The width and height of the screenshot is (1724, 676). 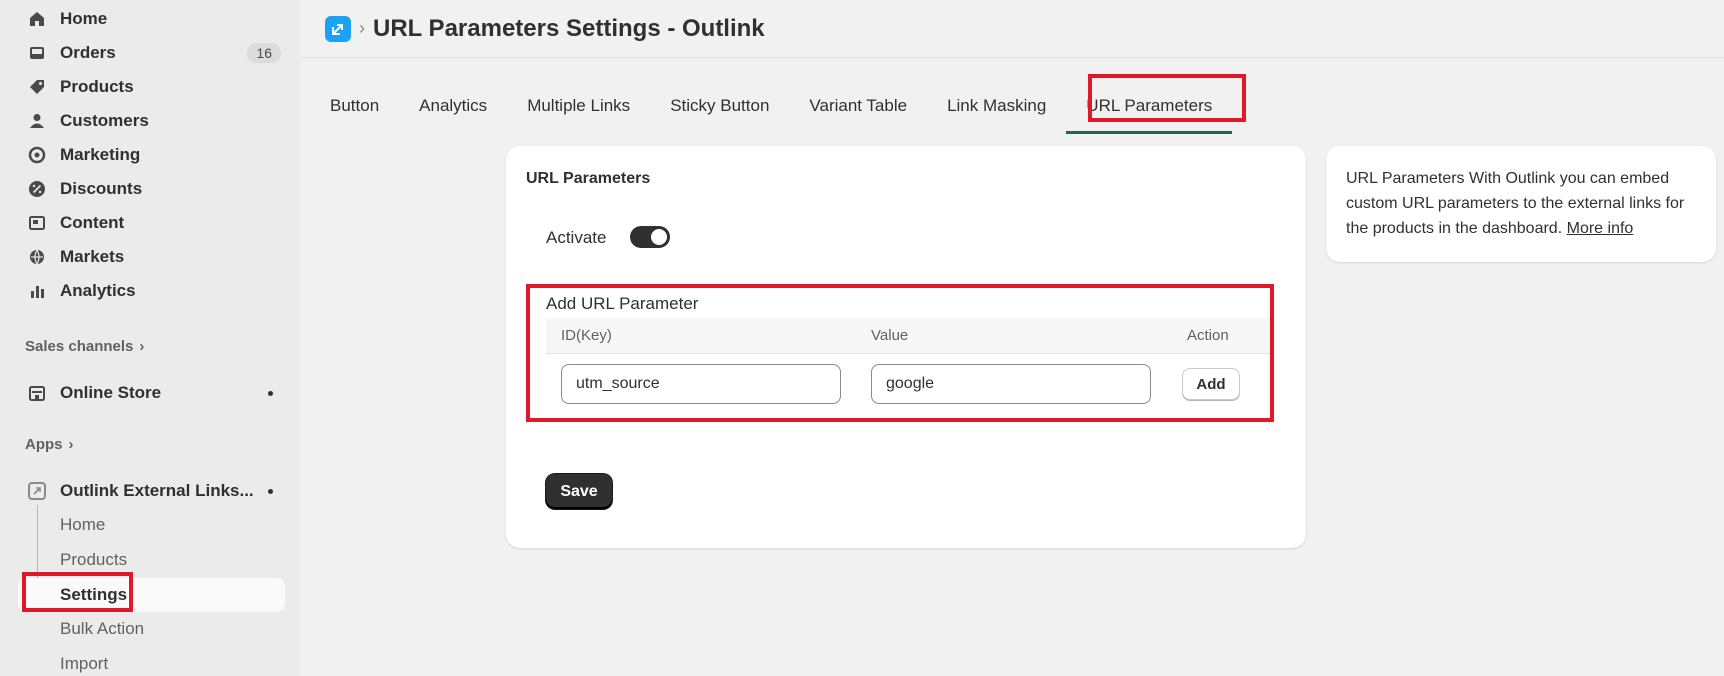 I want to click on tab-button: Button, so click(x=354, y=106).